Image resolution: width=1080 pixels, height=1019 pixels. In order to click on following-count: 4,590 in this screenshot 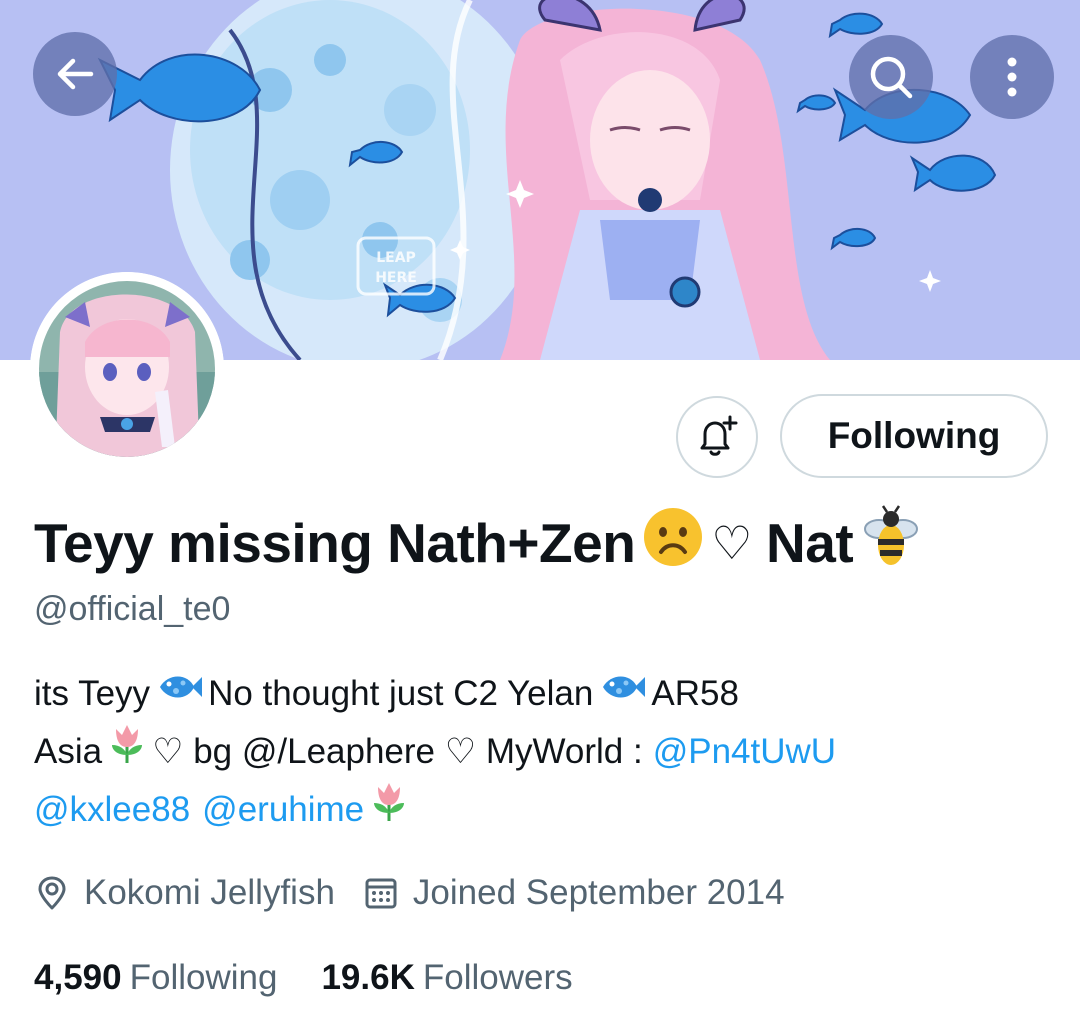, I will do `click(78, 977)`.